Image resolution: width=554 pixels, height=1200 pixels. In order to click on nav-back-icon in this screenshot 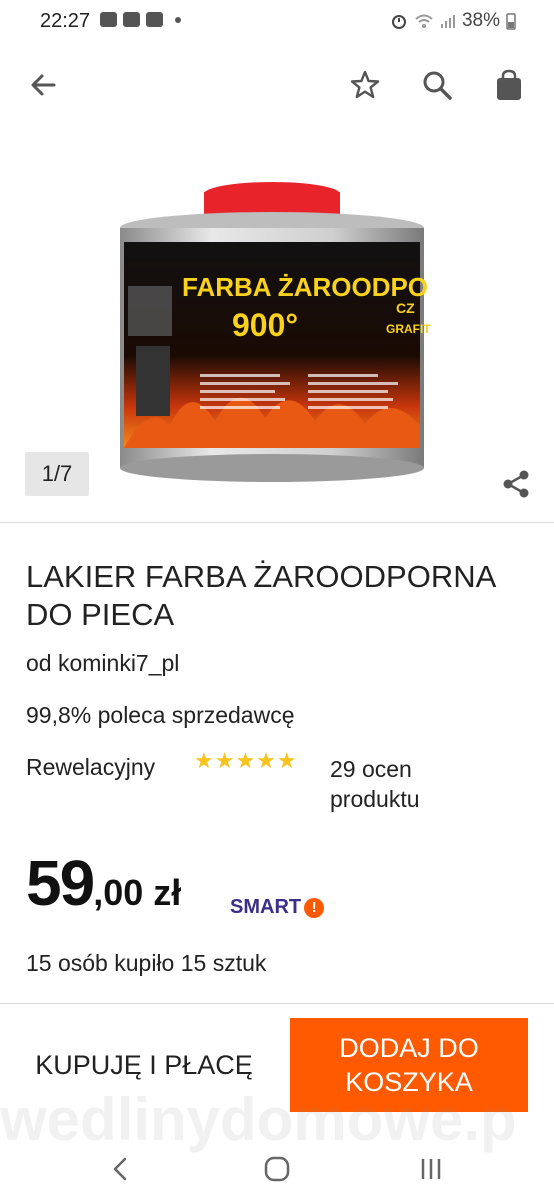, I will do `click(121, 1169)`.